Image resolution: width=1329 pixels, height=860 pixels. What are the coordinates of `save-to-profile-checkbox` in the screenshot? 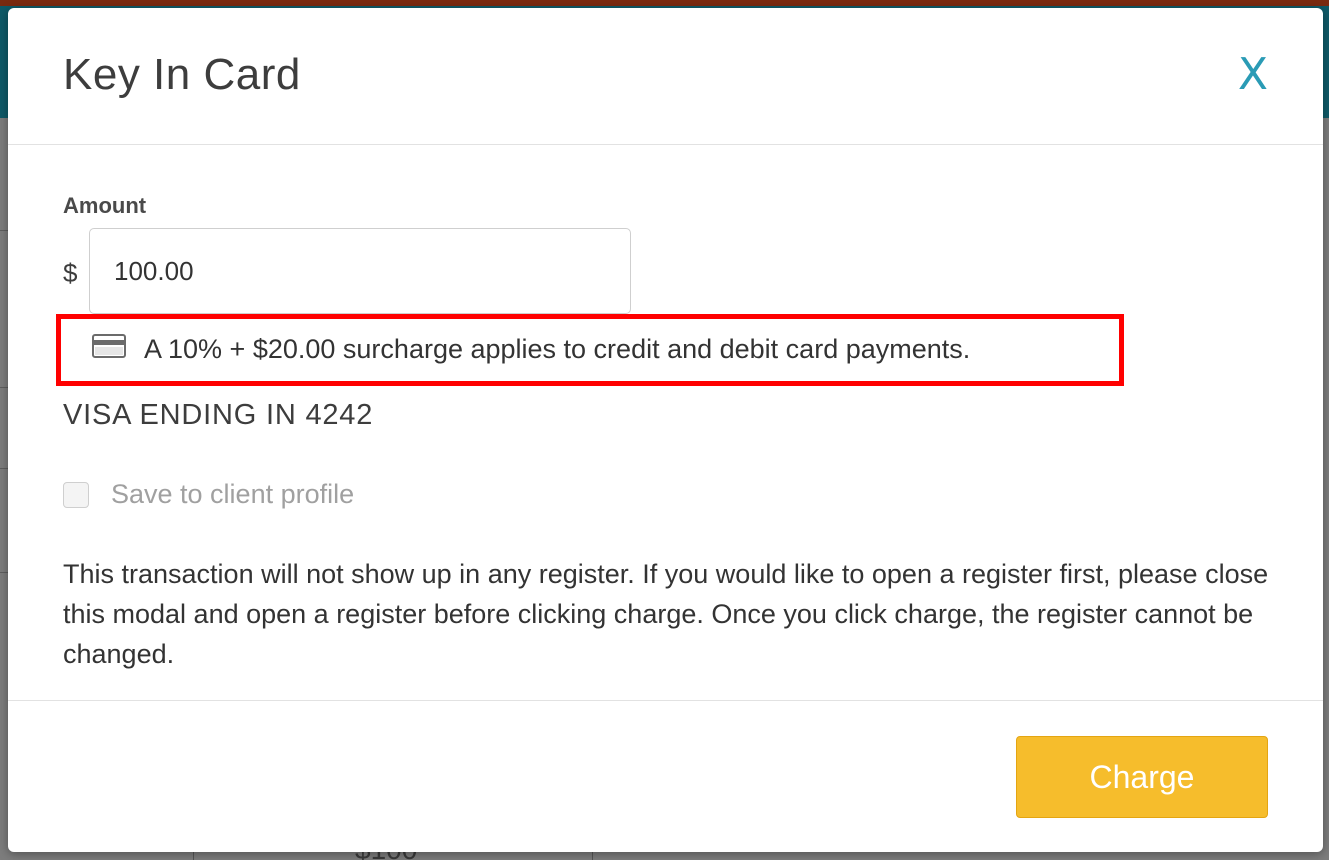 It's located at (76, 495).